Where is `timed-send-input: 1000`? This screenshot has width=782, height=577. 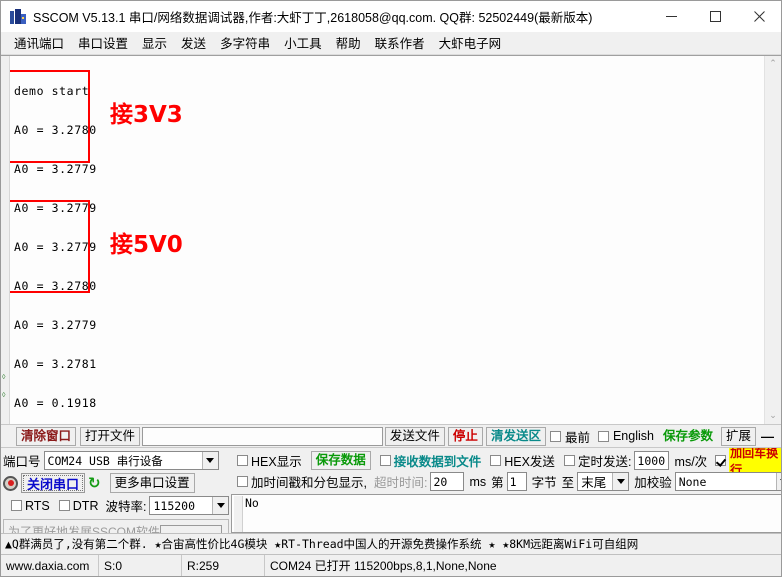
timed-send-input: 1000 is located at coordinates (651, 460).